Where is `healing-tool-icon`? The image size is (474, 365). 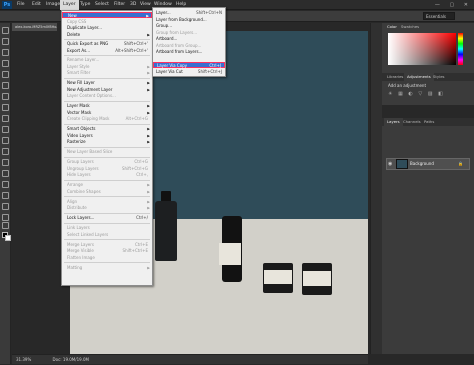
healing-tool-icon is located at coordinates (5, 96).